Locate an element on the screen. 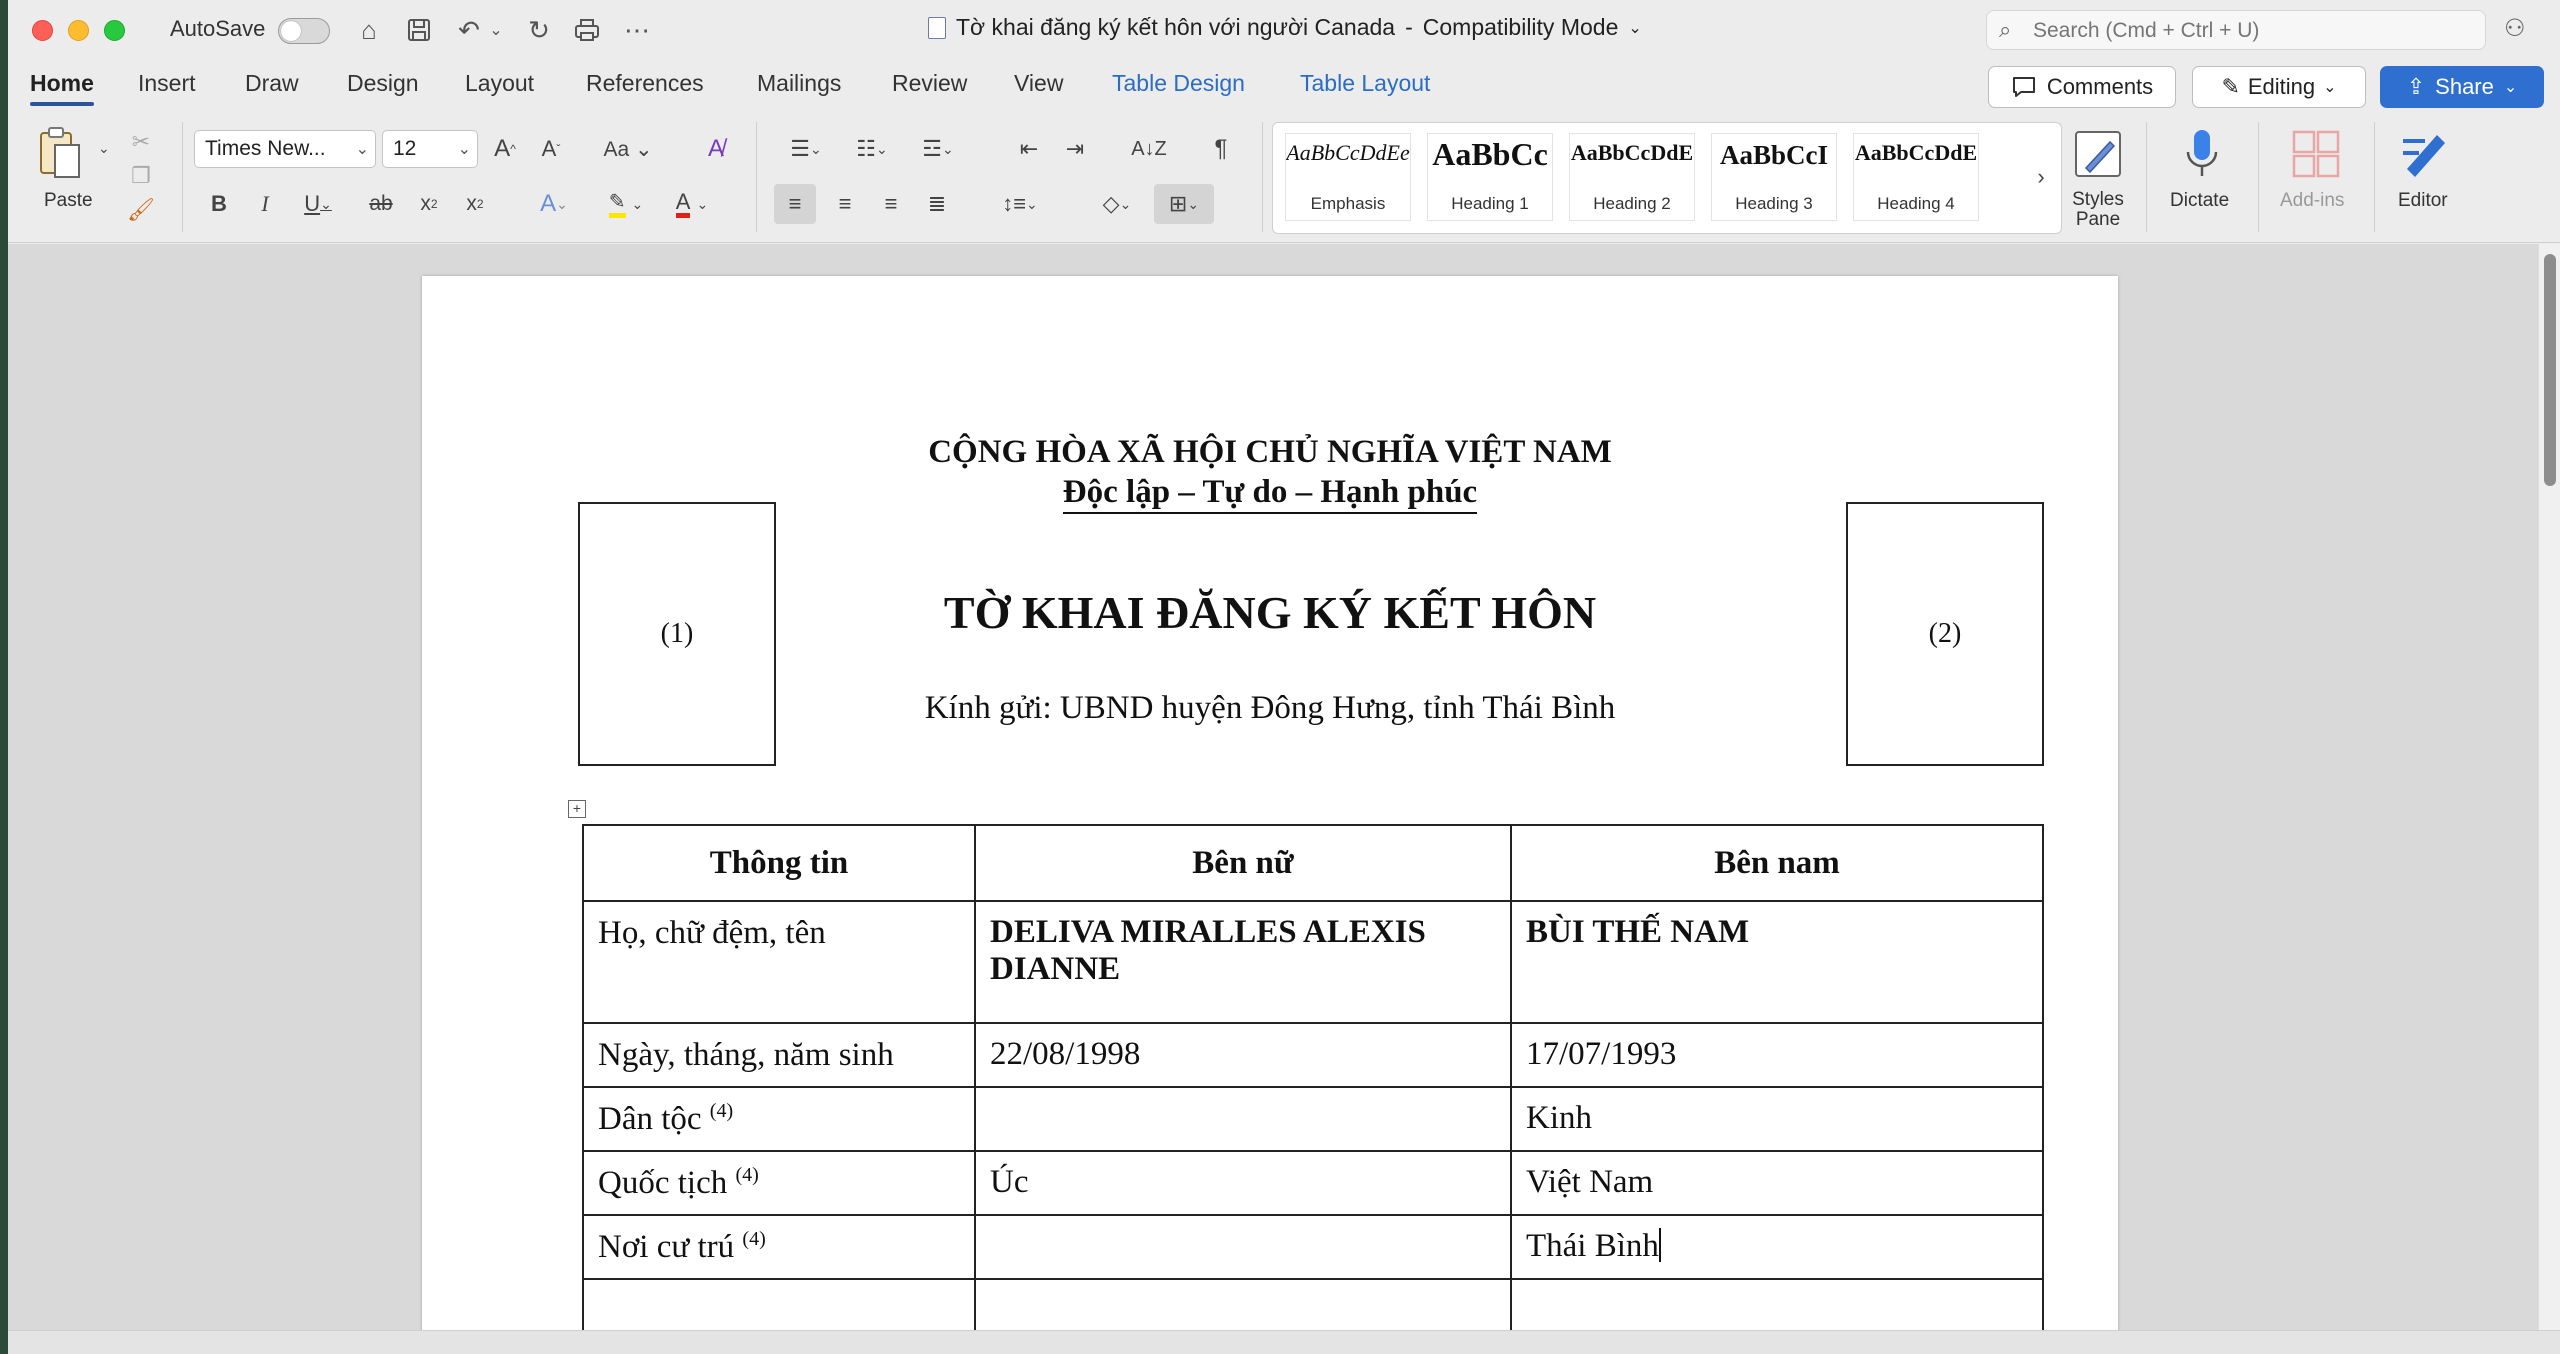  strikethrough-icon: ab is located at coordinates (381, 204).